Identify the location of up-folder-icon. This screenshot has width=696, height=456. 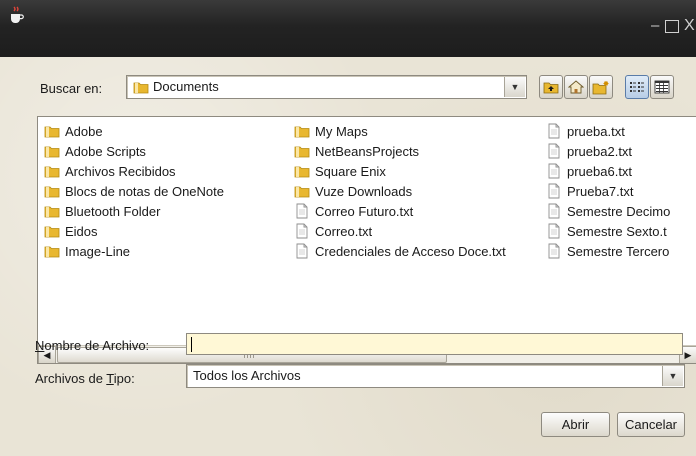
(551, 88).